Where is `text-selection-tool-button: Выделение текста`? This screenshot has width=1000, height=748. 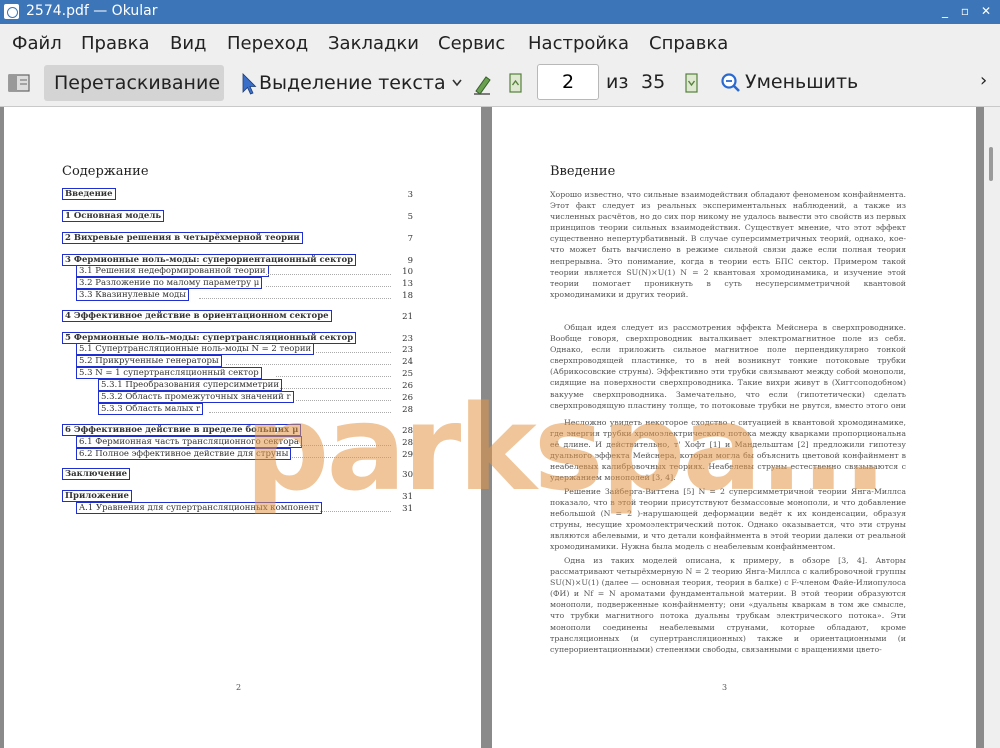
text-selection-tool-button: Выделение текста is located at coordinates (352, 83).